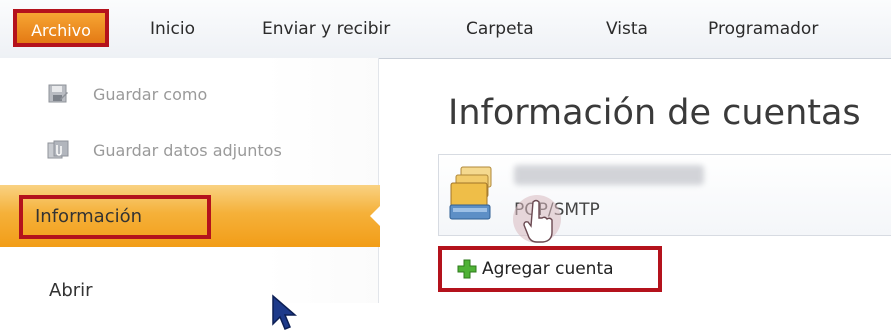 The height and width of the screenshot is (334, 891). I want to click on green-plus-icon, so click(467, 269).